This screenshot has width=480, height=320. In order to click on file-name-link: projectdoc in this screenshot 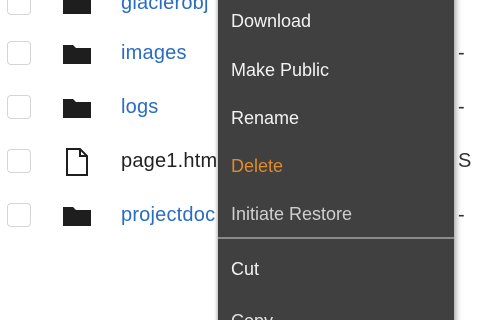, I will do `click(168, 215)`.